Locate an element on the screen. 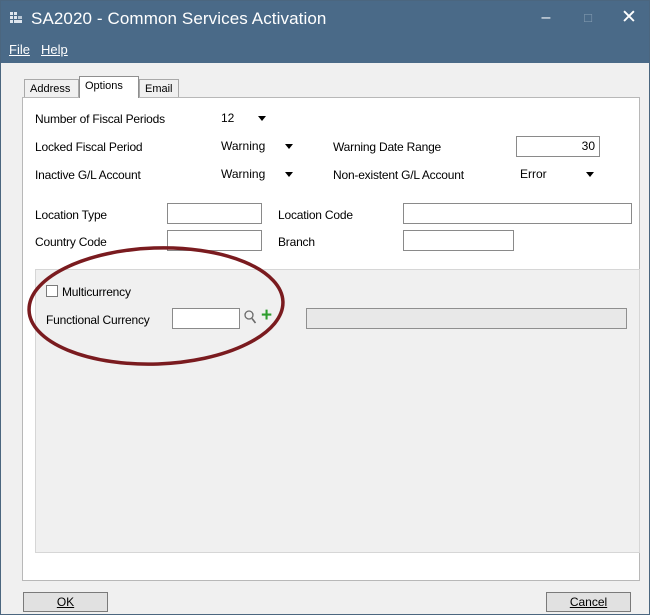 The width and height of the screenshot is (650, 615). locked-period-value: Warning is located at coordinates (243, 146).